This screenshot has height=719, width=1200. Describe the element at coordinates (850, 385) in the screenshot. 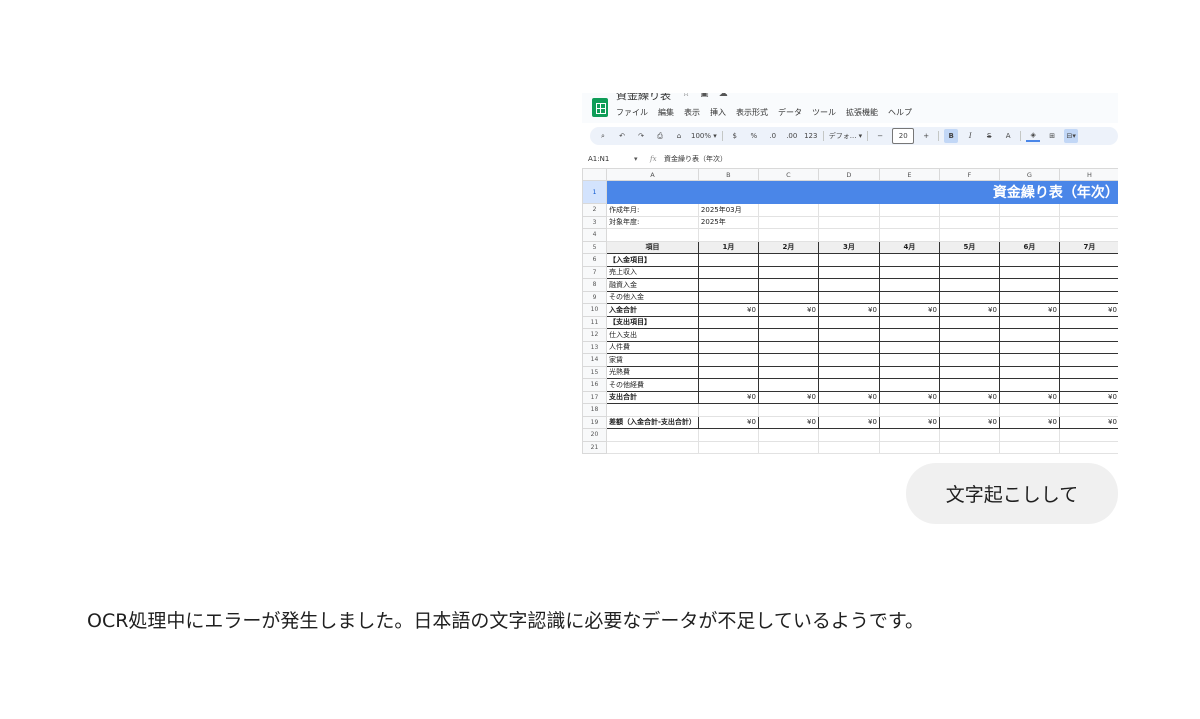

I see `sheet-row: 16 その他経費` at that location.